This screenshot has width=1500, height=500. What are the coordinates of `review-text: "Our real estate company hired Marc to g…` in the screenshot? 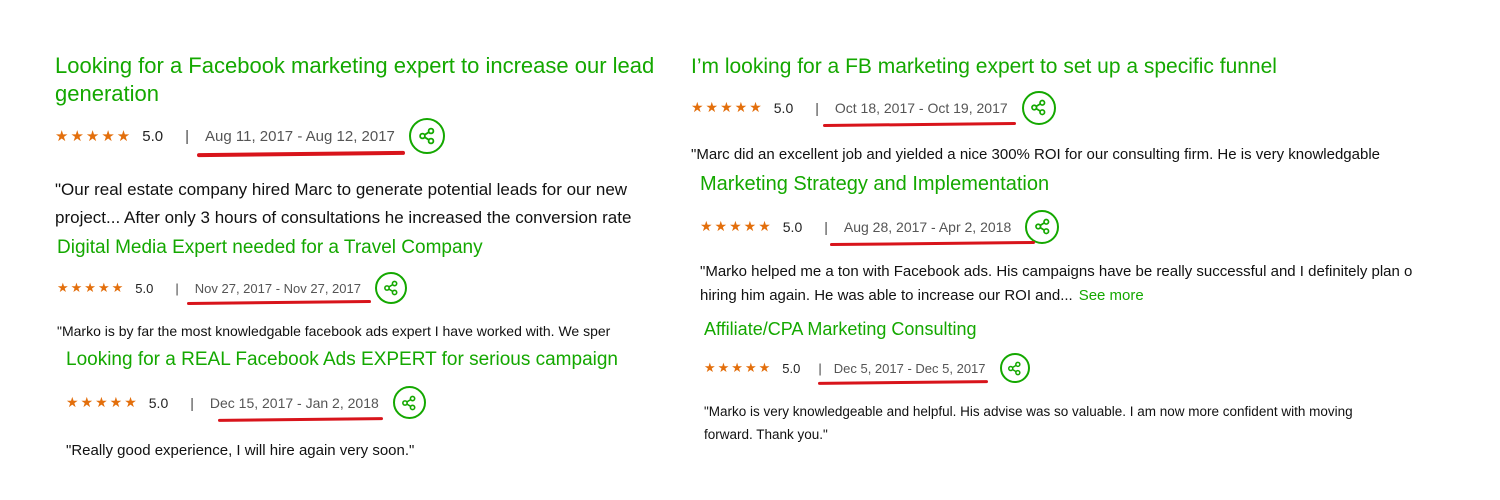 It's located at (370, 203).